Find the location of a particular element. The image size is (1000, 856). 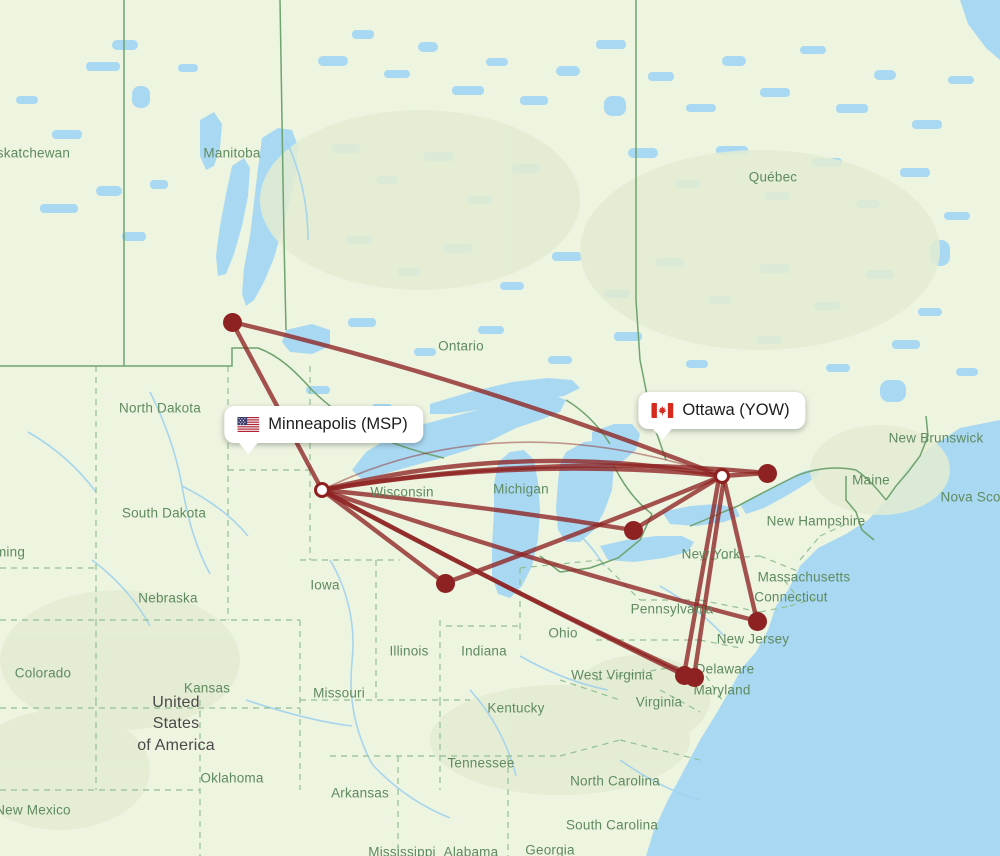

airport-tooltip-msp: Minneapolis (MSP) is located at coordinates (324, 430).